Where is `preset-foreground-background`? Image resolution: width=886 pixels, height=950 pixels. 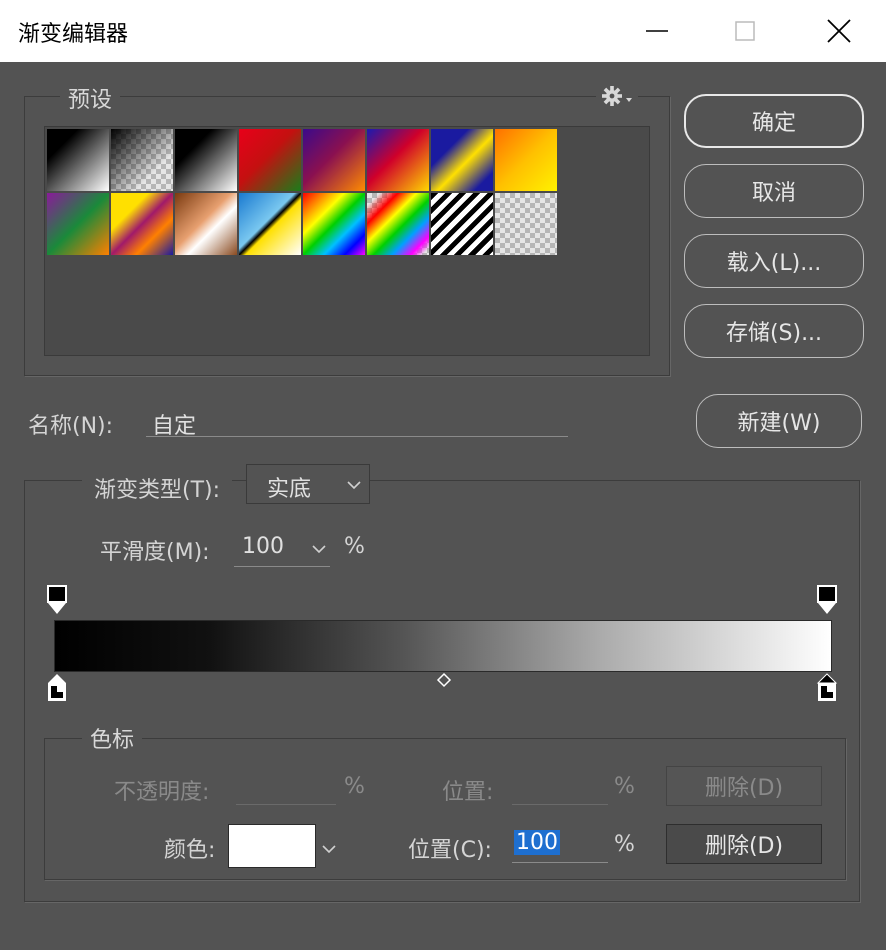 preset-foreground-background is located at coordinates (78, 160).